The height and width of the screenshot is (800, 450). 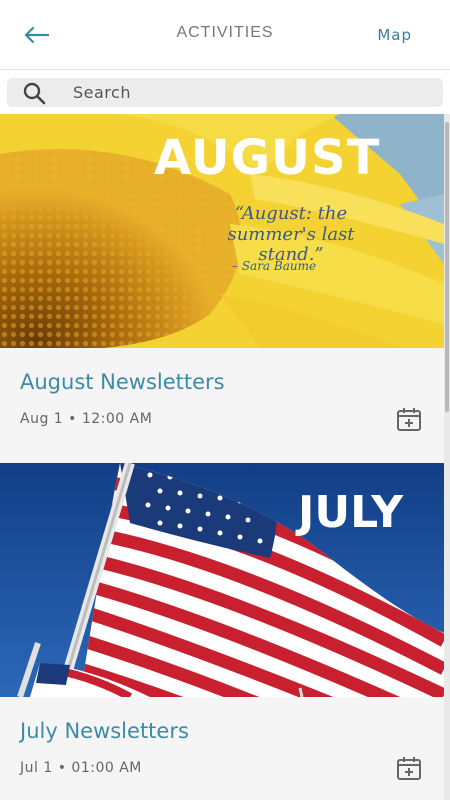 I want to click on activity-title: August Newsletters, so click(x=122, y=382).